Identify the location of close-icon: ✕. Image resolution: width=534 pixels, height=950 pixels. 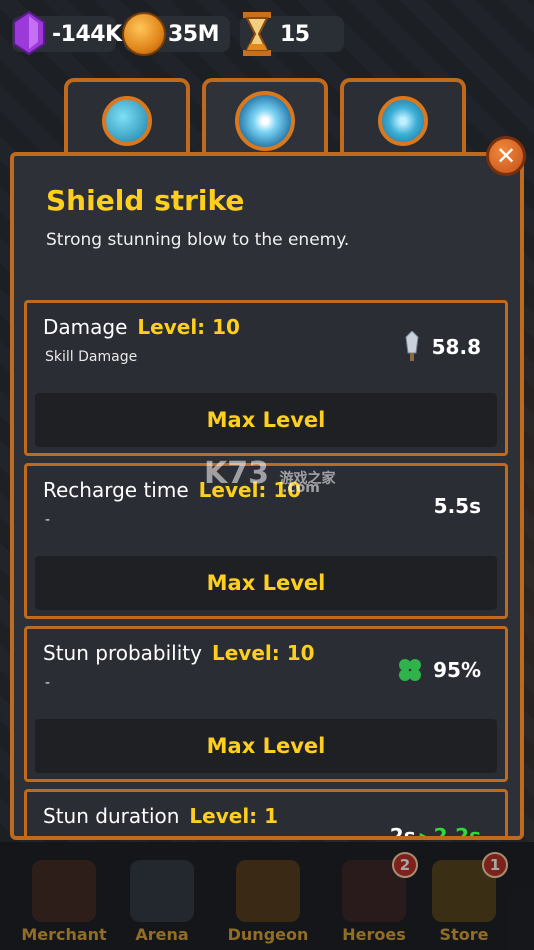
(506, 156).